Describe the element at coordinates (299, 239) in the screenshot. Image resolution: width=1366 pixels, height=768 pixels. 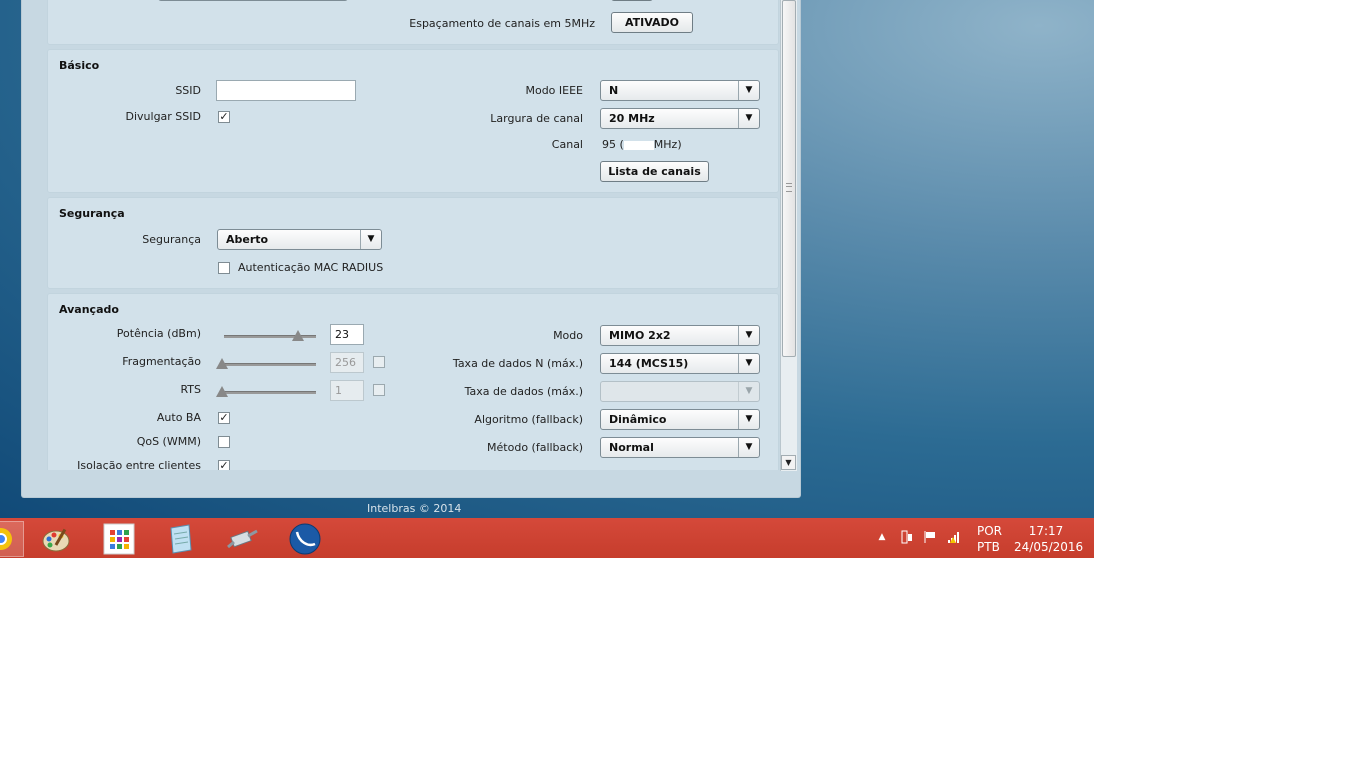
I see `security-select: Aberto ▼` at that location.